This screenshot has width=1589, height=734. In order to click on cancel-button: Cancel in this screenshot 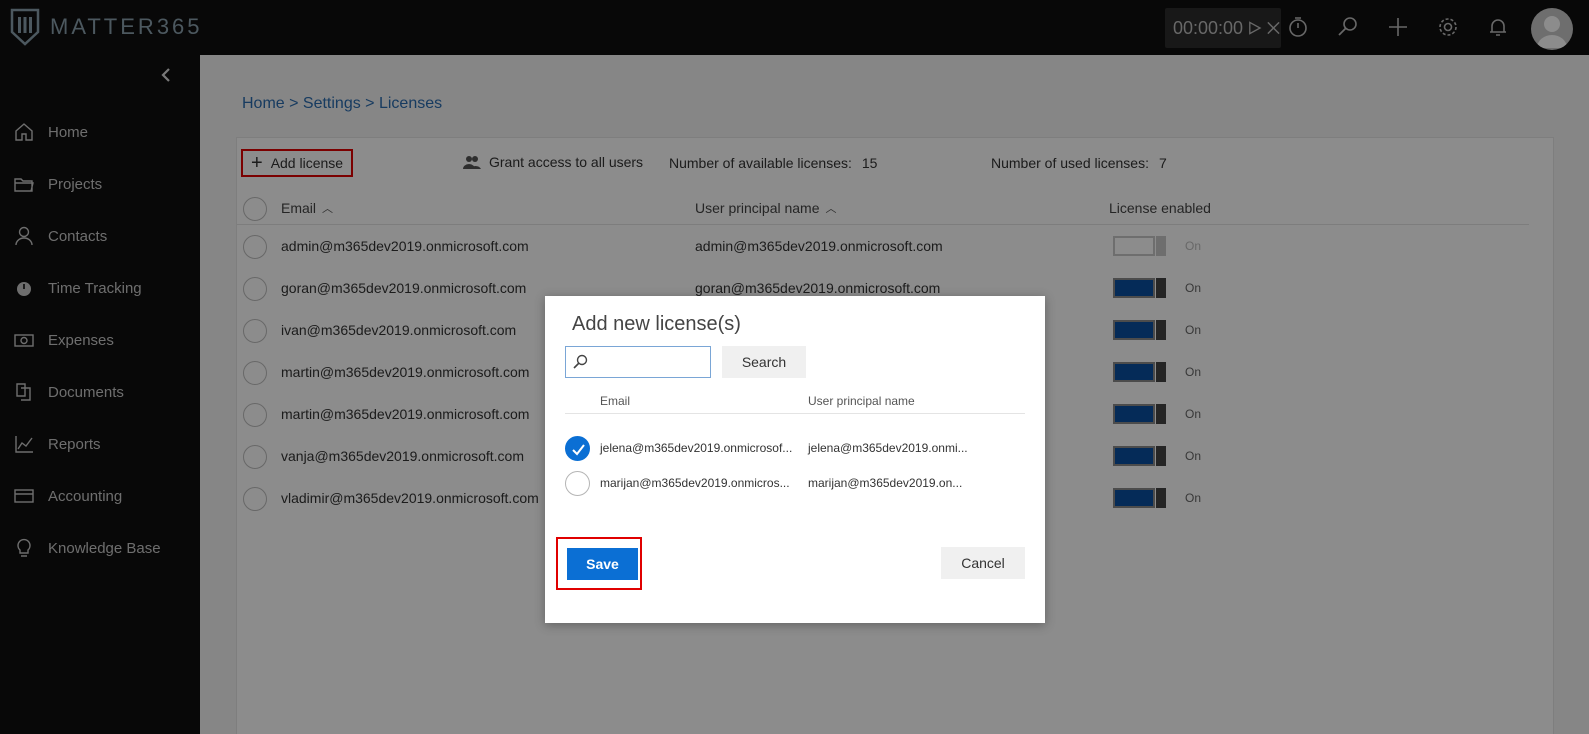, I will do `click(983, 563)`.